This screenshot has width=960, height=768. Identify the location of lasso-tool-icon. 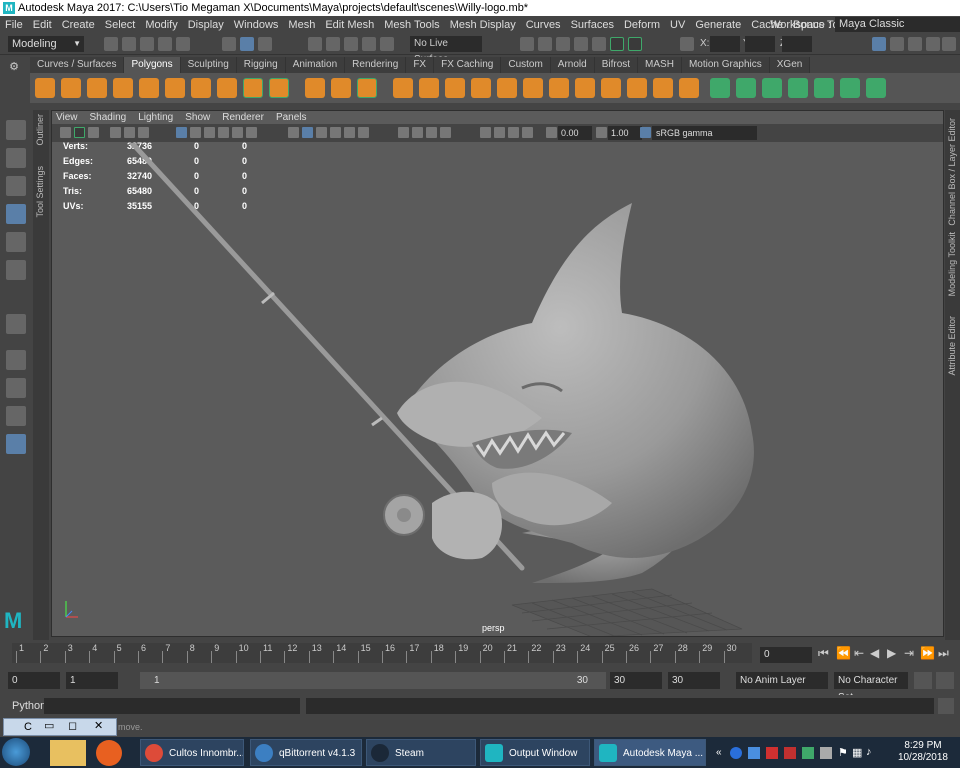
(16, 158).